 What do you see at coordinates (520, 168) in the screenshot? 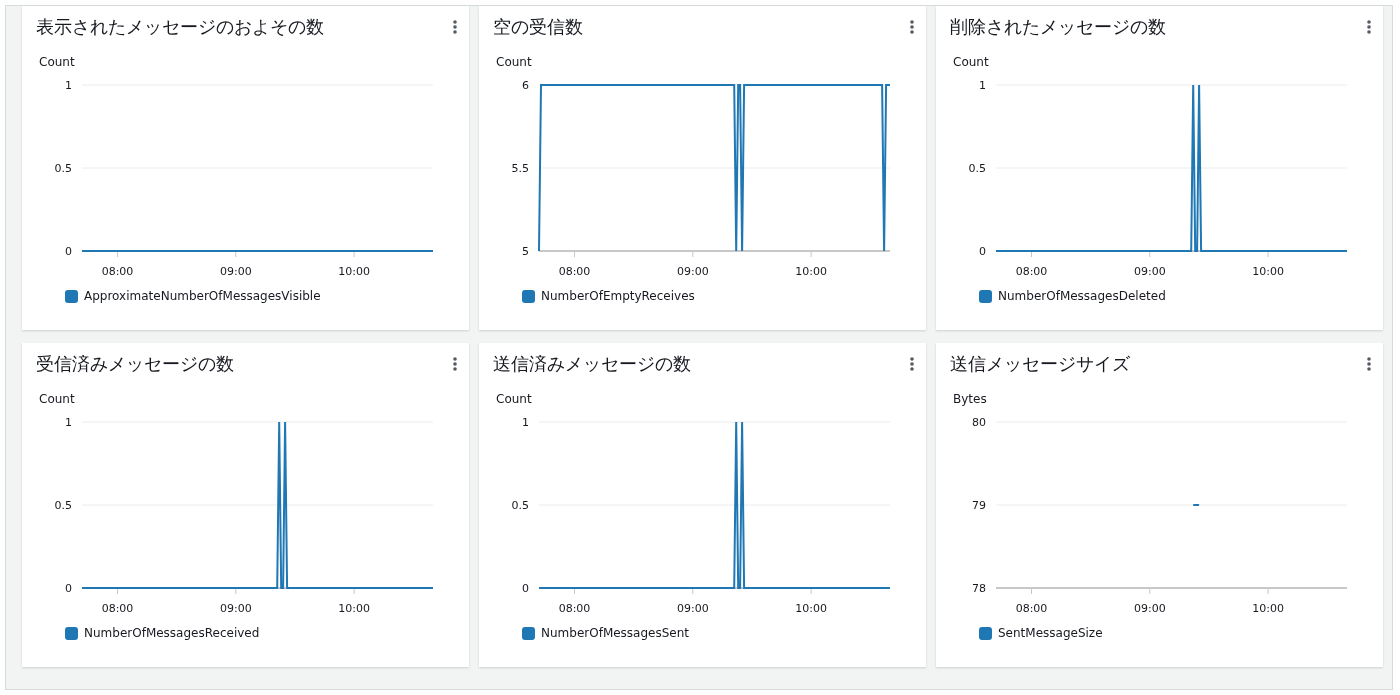
I see `axis-tick-label: 5.5` at bounding box center [520, 168].